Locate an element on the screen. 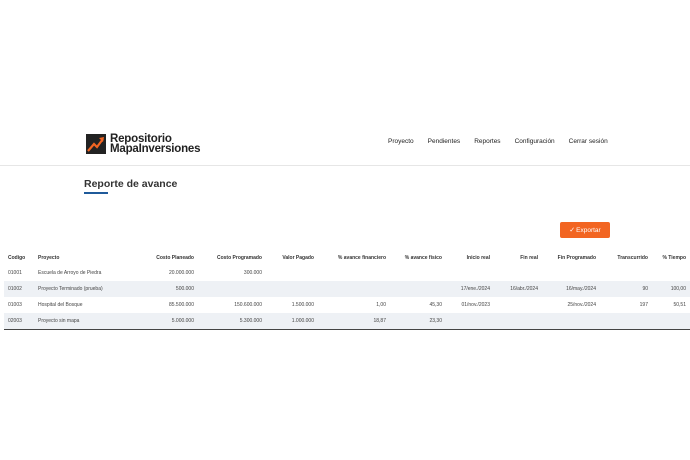  cell-costo-programado: 5.300.000 is located at coordinates (232, 321).